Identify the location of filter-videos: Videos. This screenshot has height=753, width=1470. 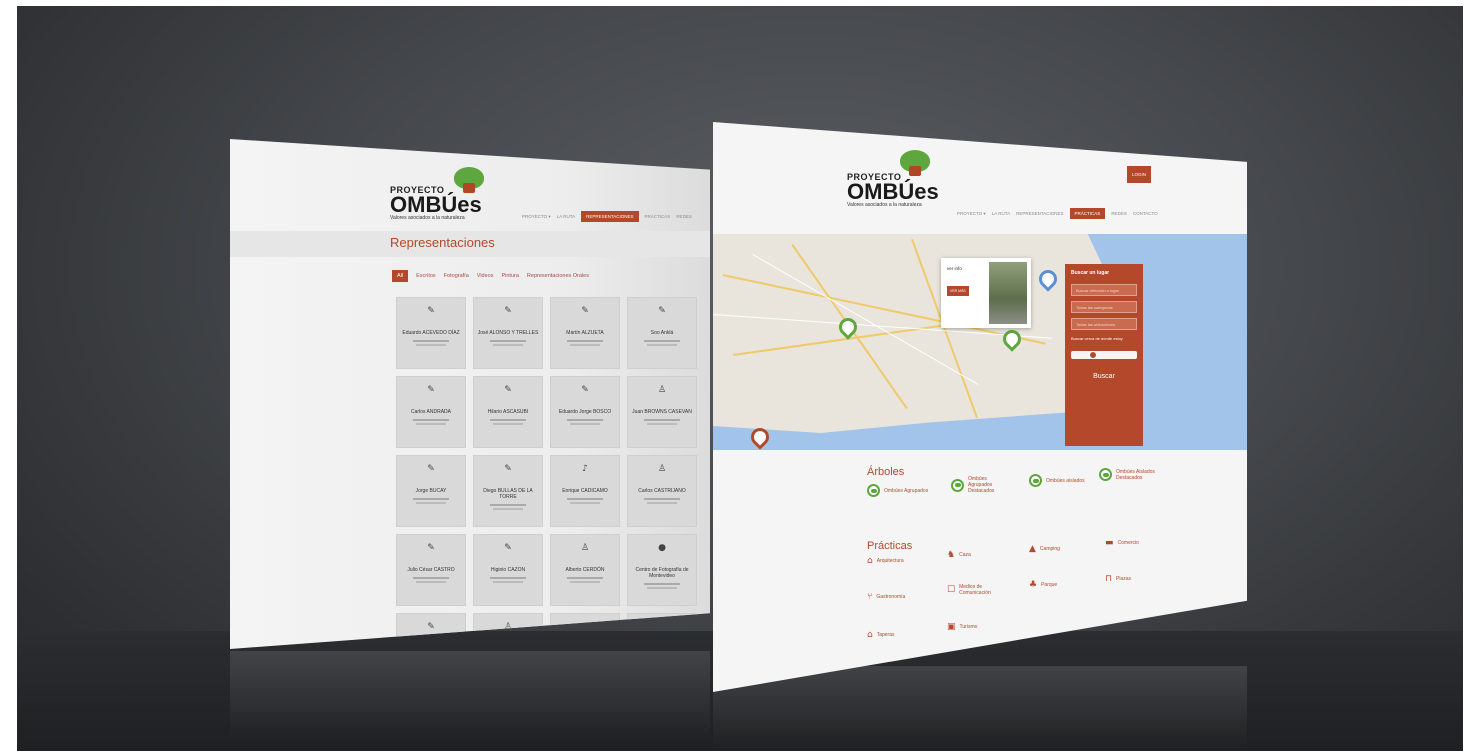
(485, 276).